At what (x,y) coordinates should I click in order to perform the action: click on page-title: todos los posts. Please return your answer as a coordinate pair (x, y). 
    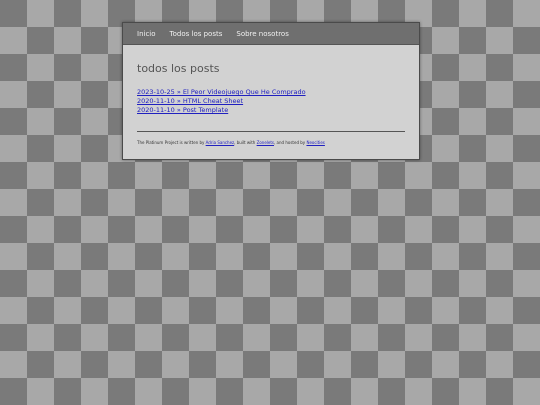
    Looking at the image, I should click on (178, 68).